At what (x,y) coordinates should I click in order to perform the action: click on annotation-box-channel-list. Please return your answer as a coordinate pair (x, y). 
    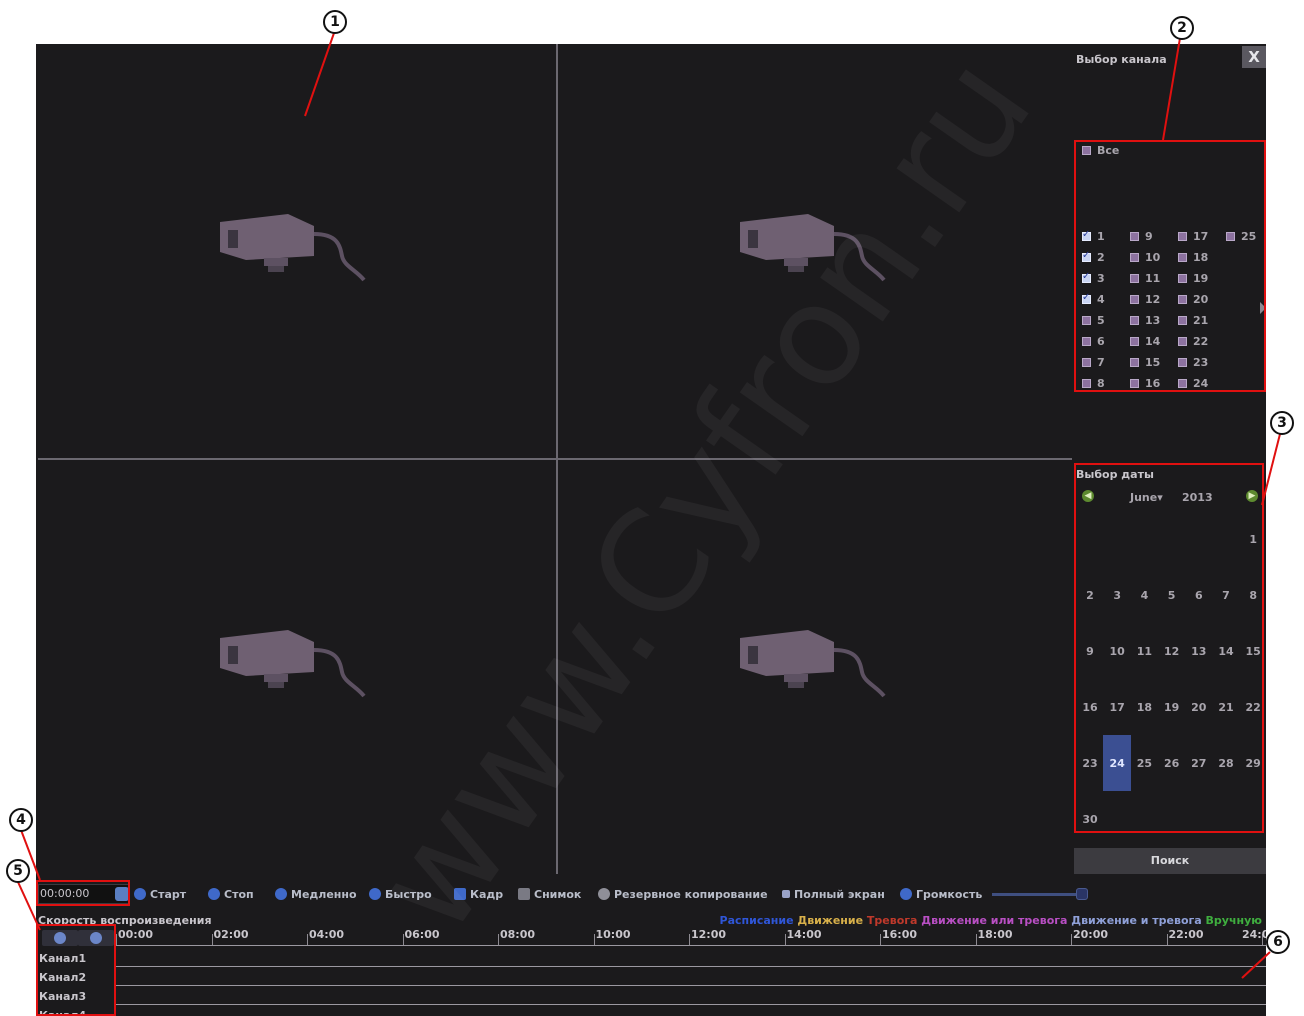
    Looking at the image, I should click on (76, 970).